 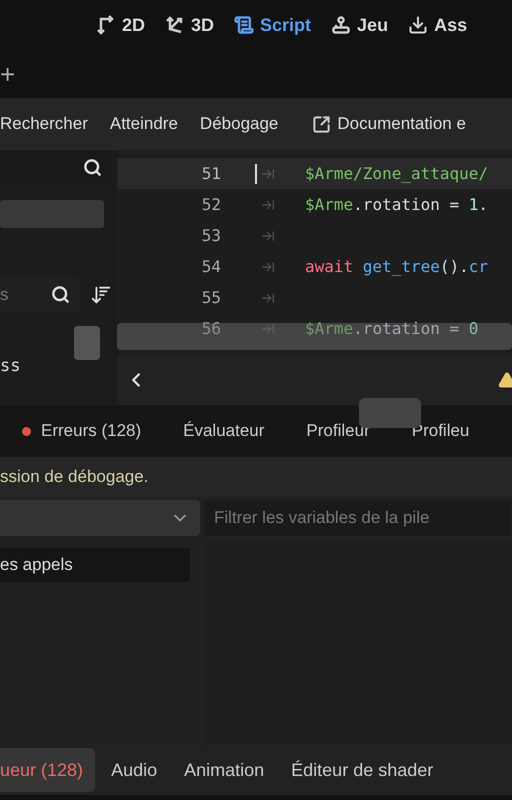 I want to click on horizontal-scrollbar, so click(x=314, y=336).